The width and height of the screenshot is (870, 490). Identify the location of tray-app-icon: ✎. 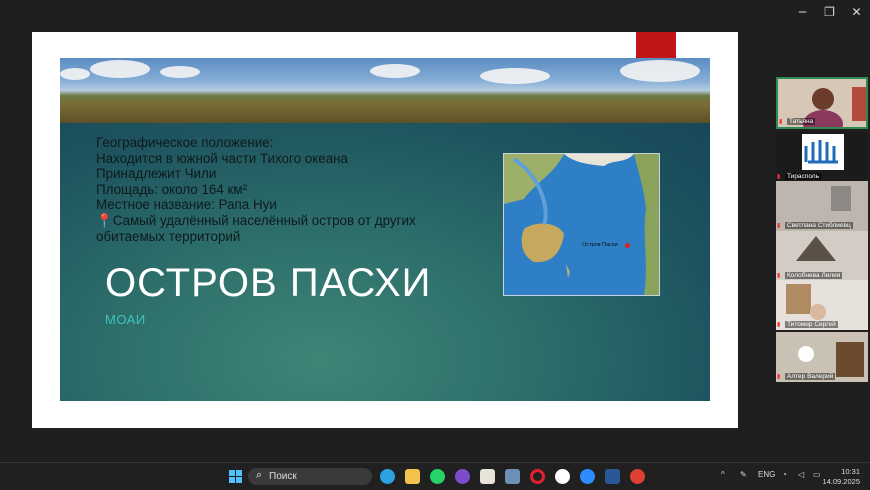
(743, 474).